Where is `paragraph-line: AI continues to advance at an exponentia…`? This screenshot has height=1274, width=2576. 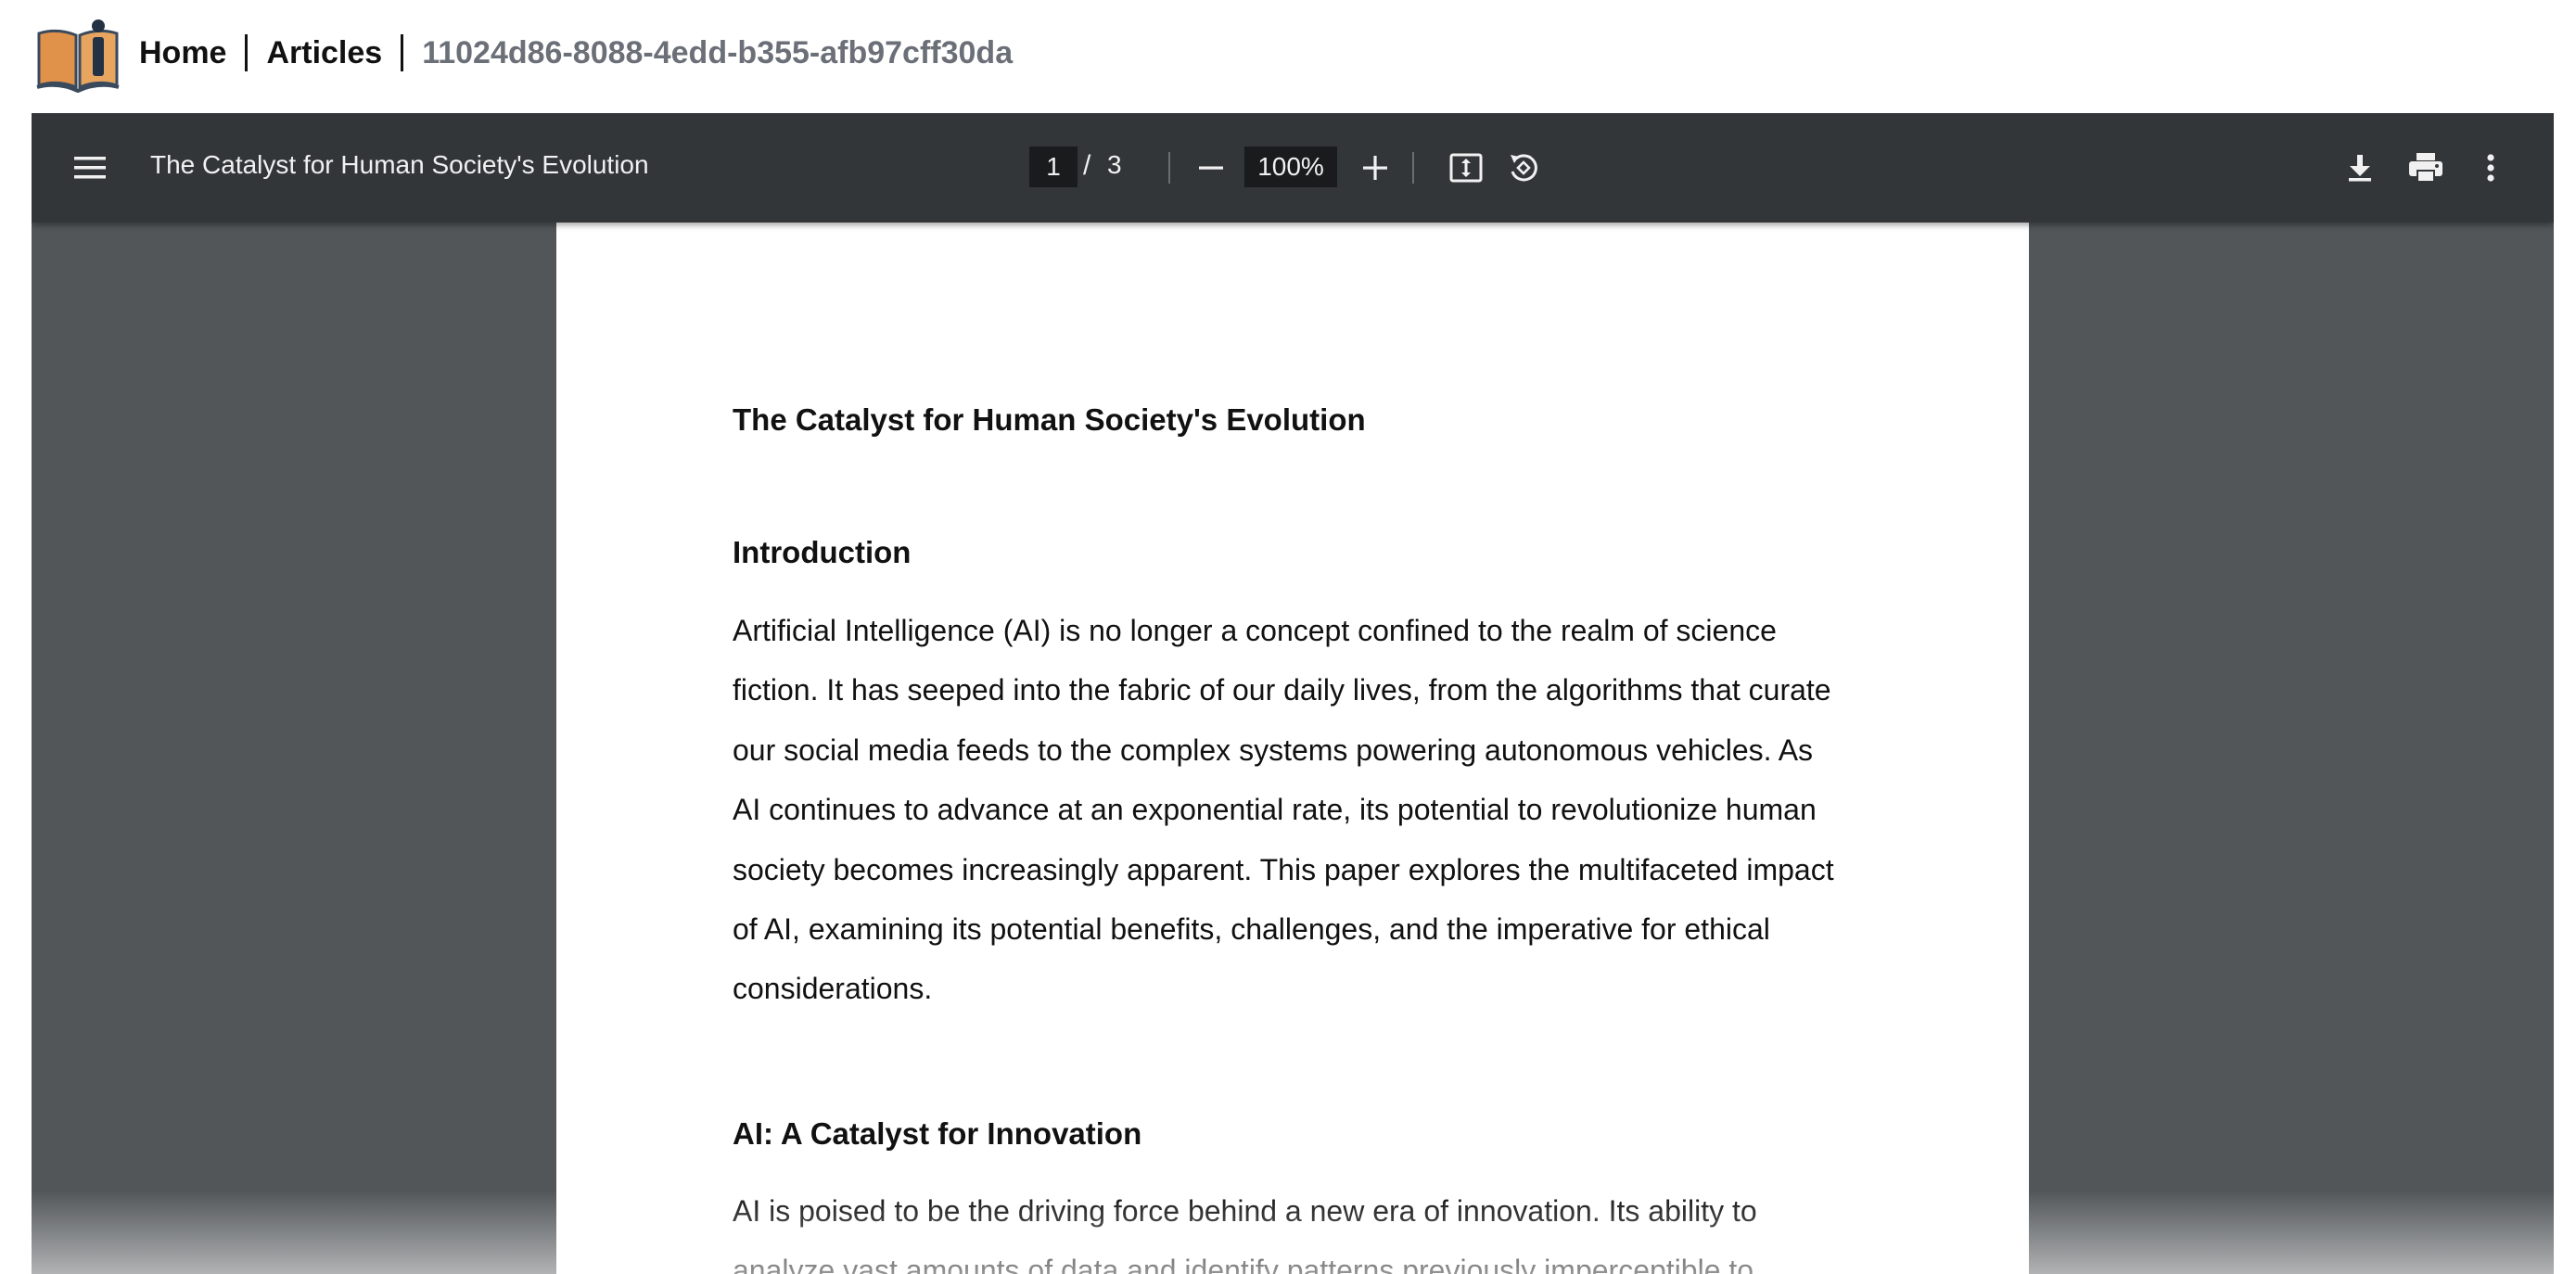
paragraph-line: AI continues to advance at an exponentia… is located at coordinates (1275, 809).